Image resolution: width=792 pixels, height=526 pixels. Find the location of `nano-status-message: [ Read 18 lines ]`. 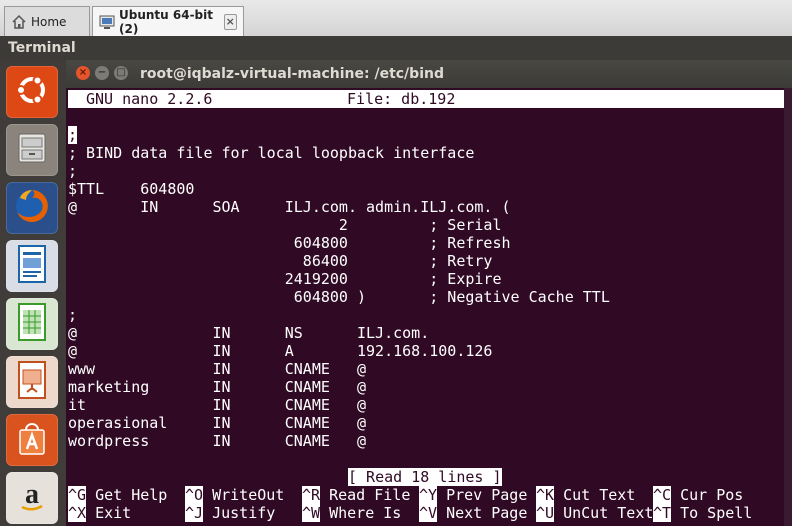

nano-status-message: [ Read 18 lines ] is located at coordinates (425, 477).